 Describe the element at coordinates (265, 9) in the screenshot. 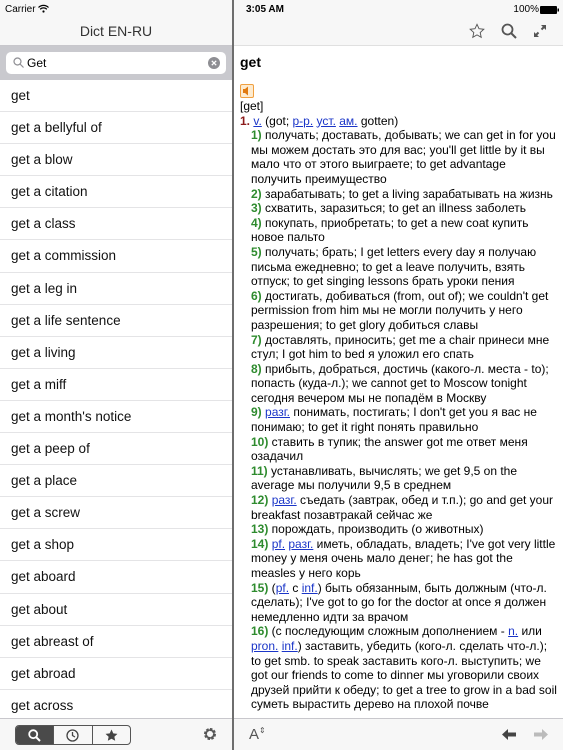

I see `clock-time: 3:05 AM` at that location.